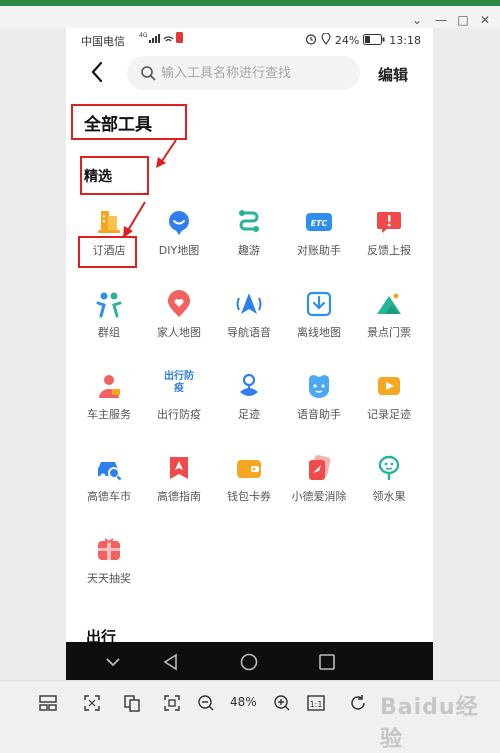 Image resolution: width=500 pixels, height=753 pixels. I want to click on tool-label: 足迹, so click(249, 414).